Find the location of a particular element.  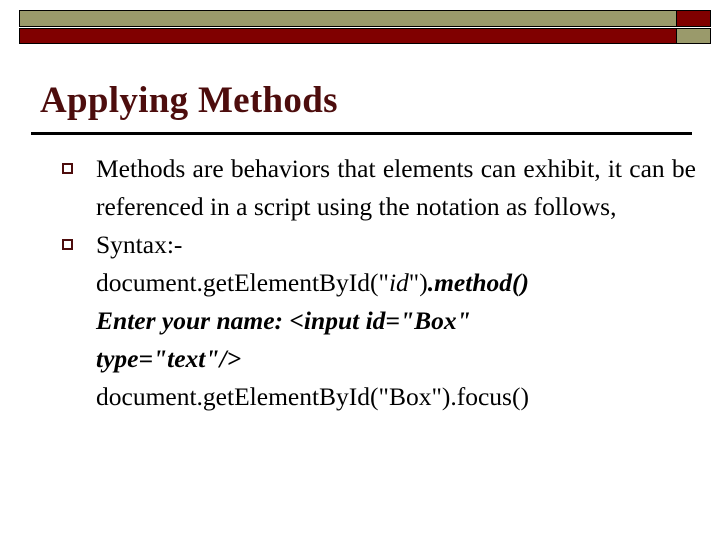

bullet-item-syntax-label: Syntax:- is located at coordinates (139, 244).